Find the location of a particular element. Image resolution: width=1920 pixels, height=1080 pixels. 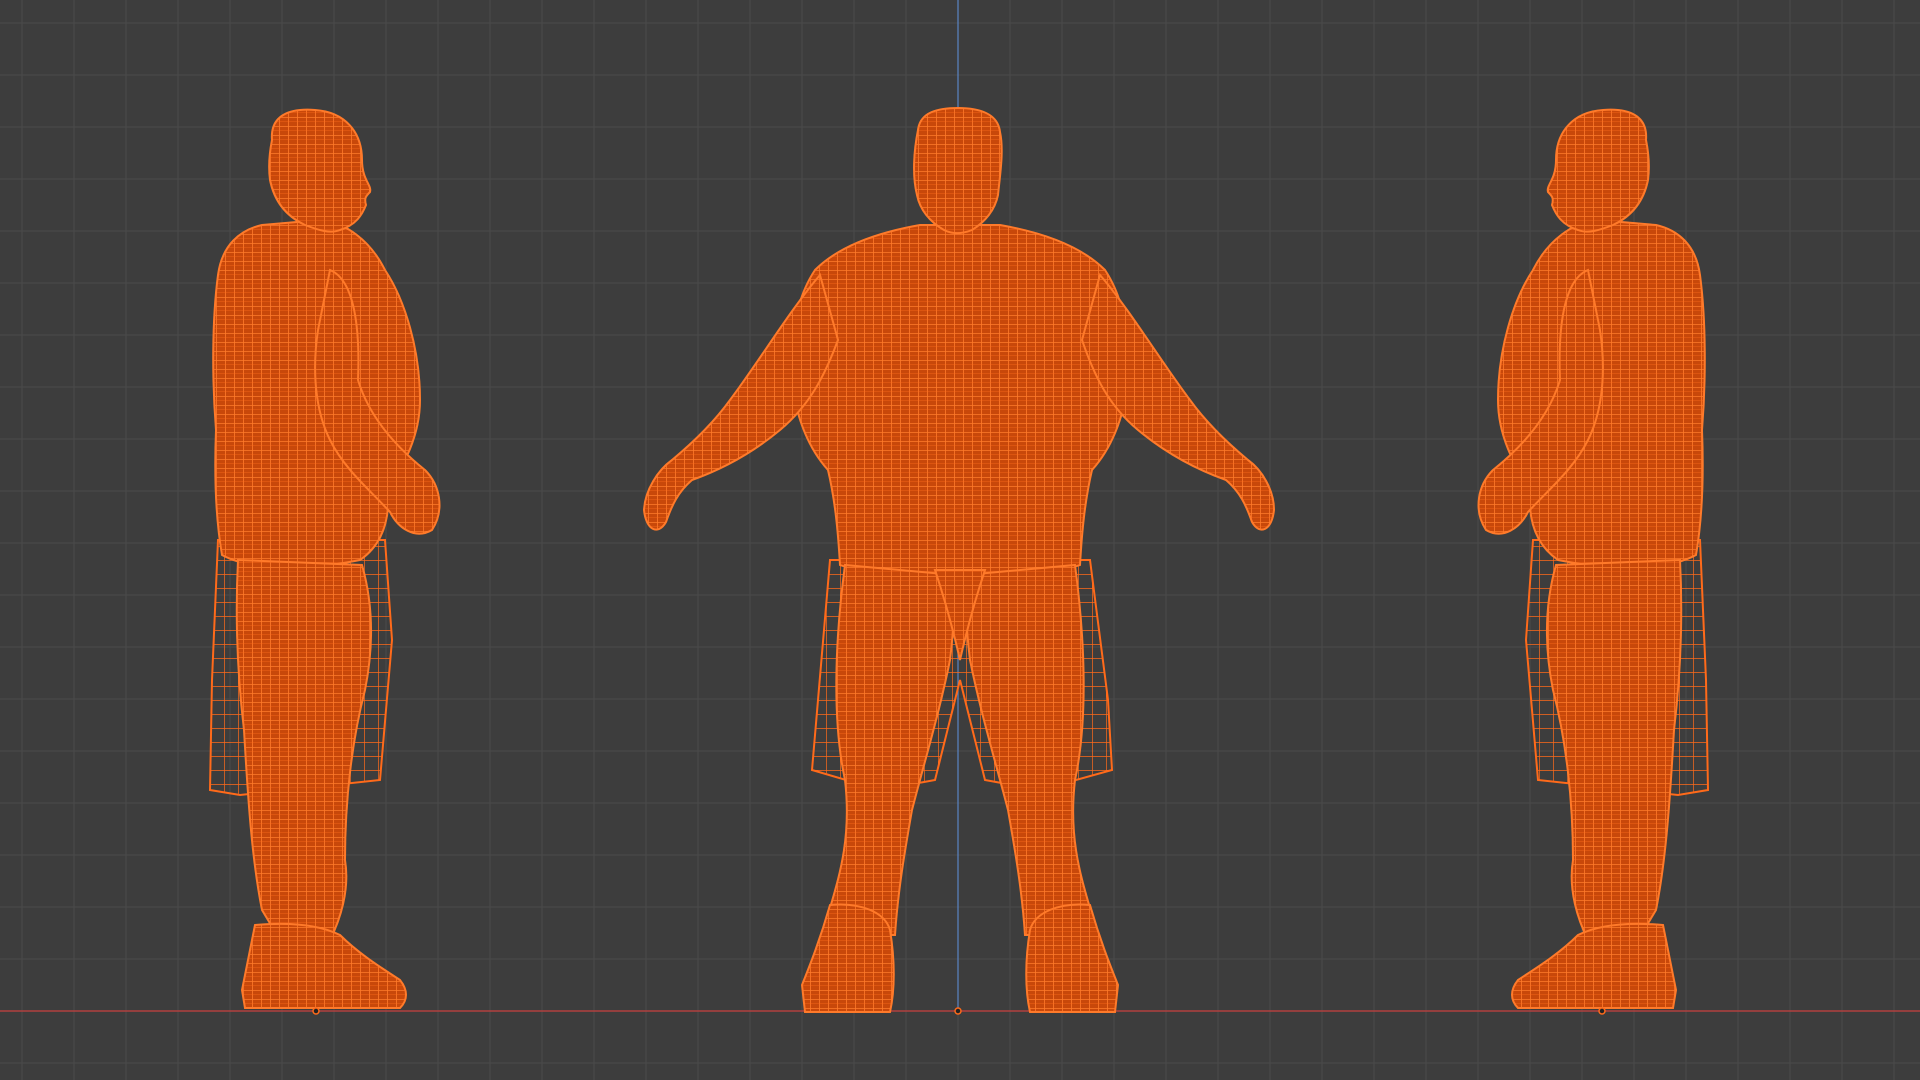

character-side-left is located at coordinates (324, 561).